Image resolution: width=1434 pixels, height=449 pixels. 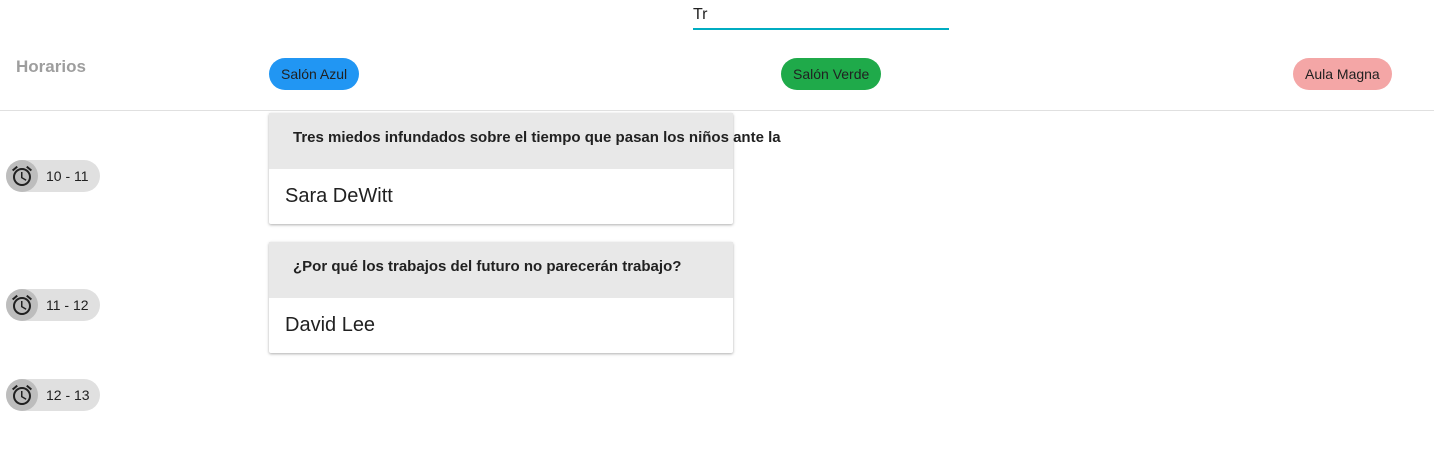 I want to click on time-slot-label: 11 - 12, so click(x=67, y=305).